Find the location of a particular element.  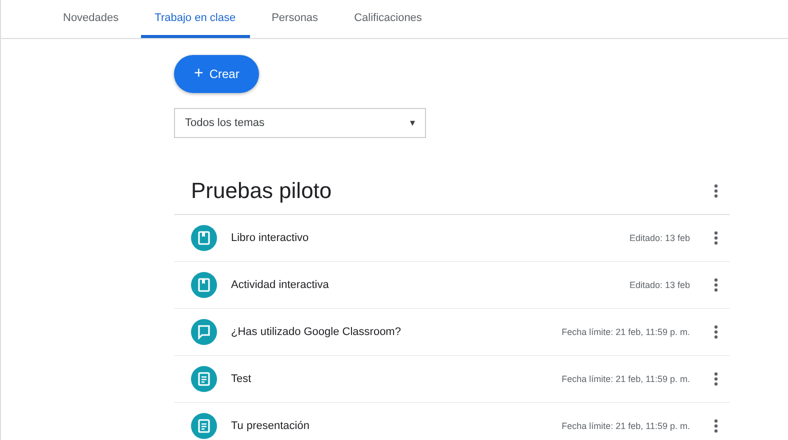

topic-title: Pruebas piloto is located at coordinates (261, 191).